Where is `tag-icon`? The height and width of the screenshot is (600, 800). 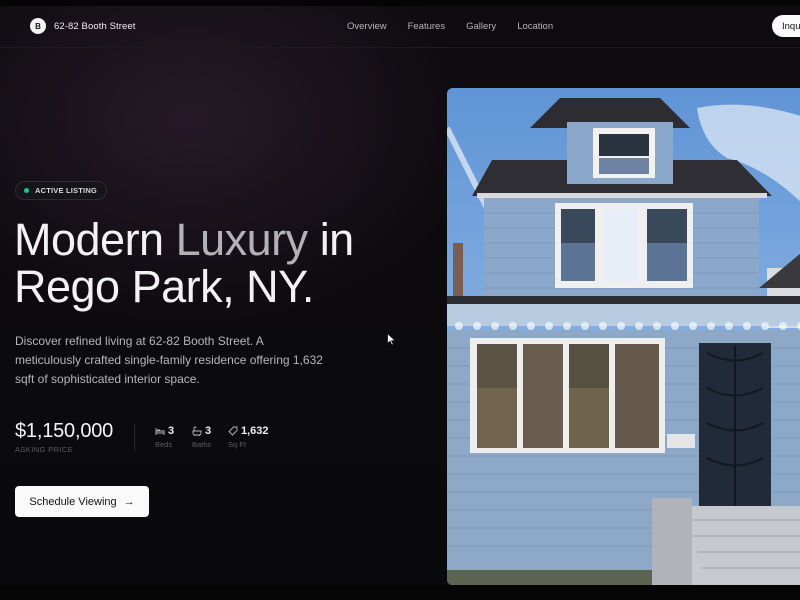
tag-icon is located at coordinates (233, 431).